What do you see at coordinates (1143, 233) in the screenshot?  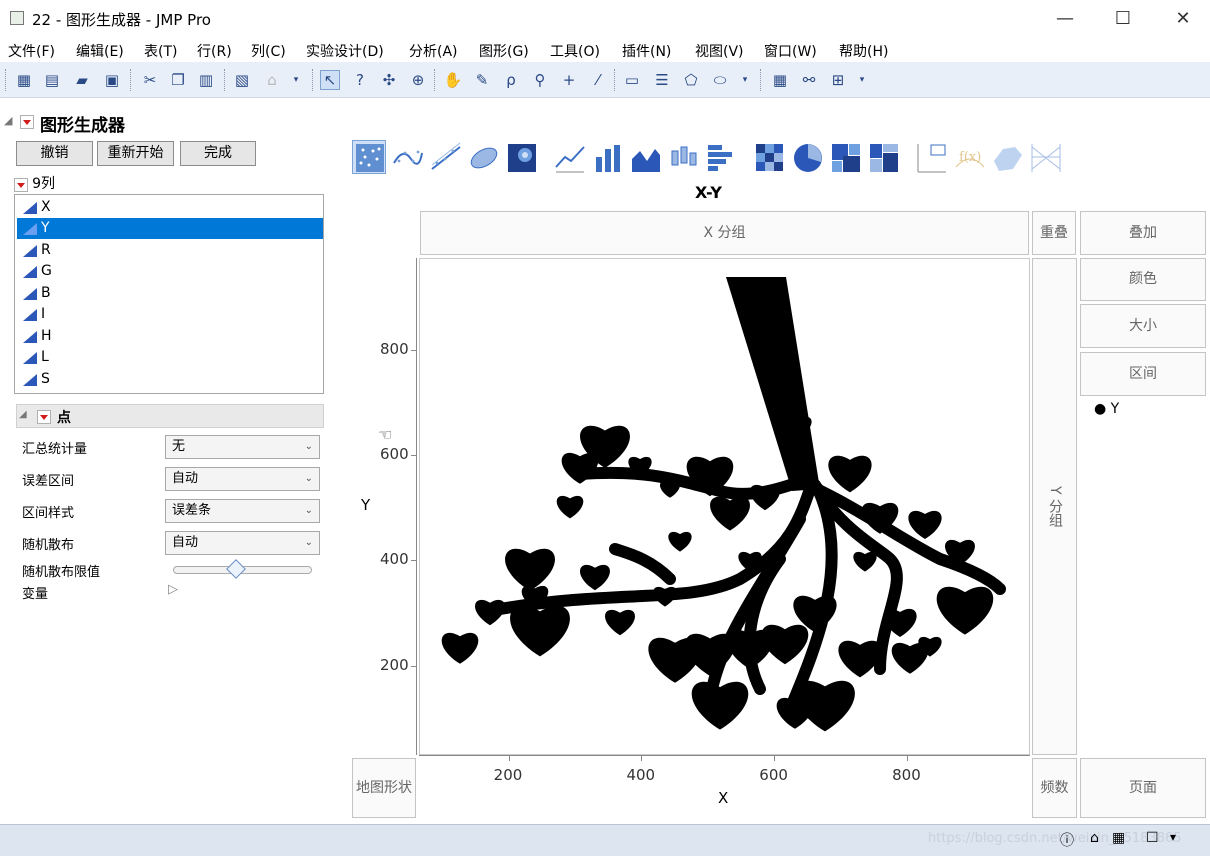 I see `overlay-zone: 叠加` at bounding box center [1143, 233].